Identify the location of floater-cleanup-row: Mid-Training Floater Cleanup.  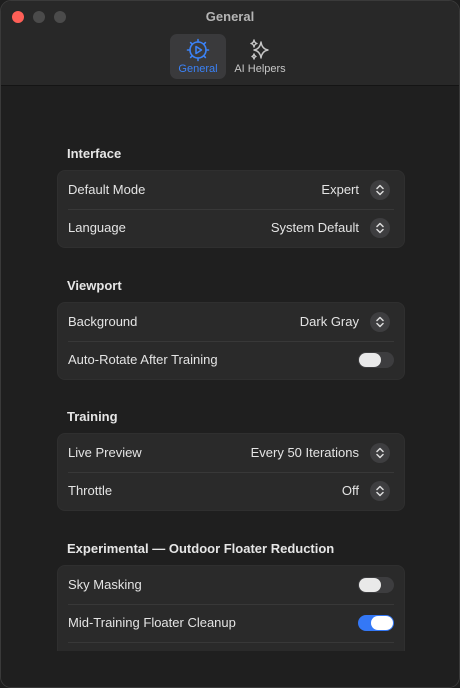
(231, 623).